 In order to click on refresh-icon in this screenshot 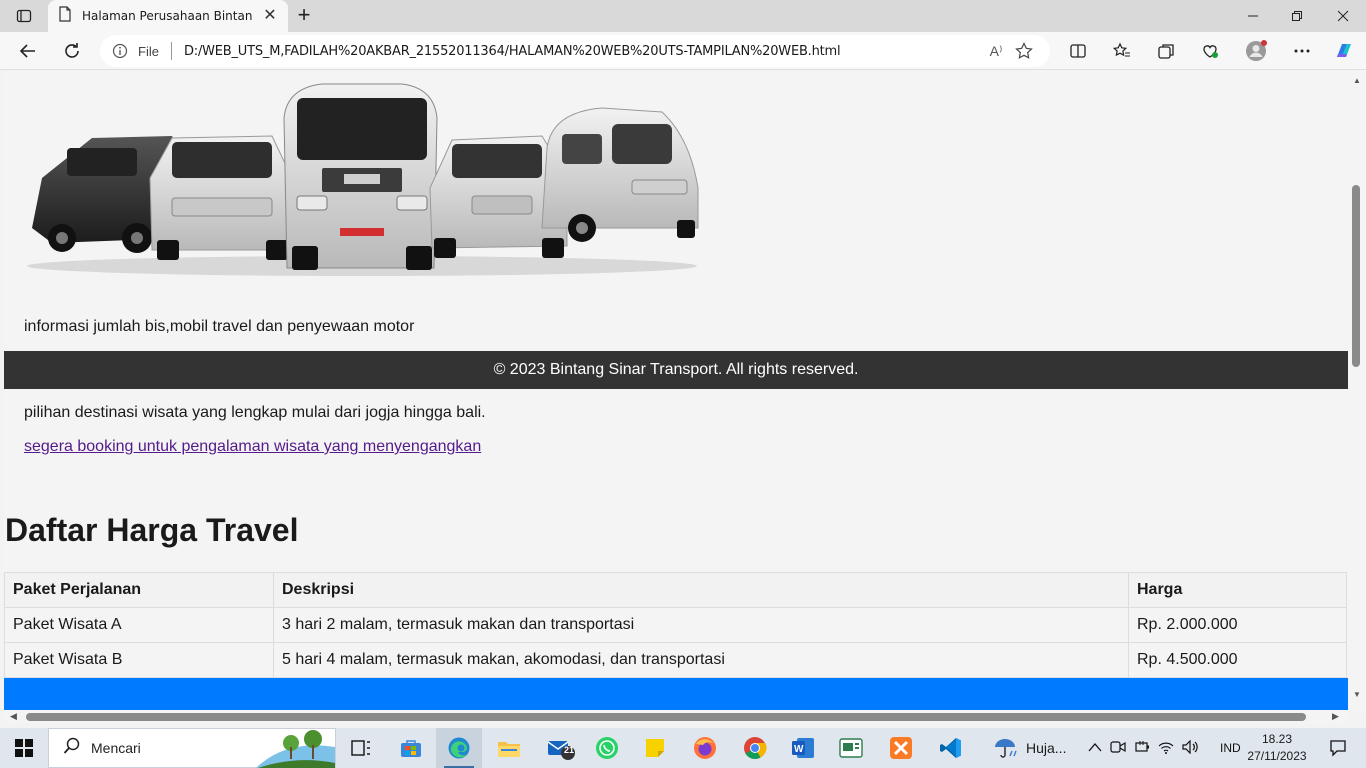, I will do `click(72, 51)`.